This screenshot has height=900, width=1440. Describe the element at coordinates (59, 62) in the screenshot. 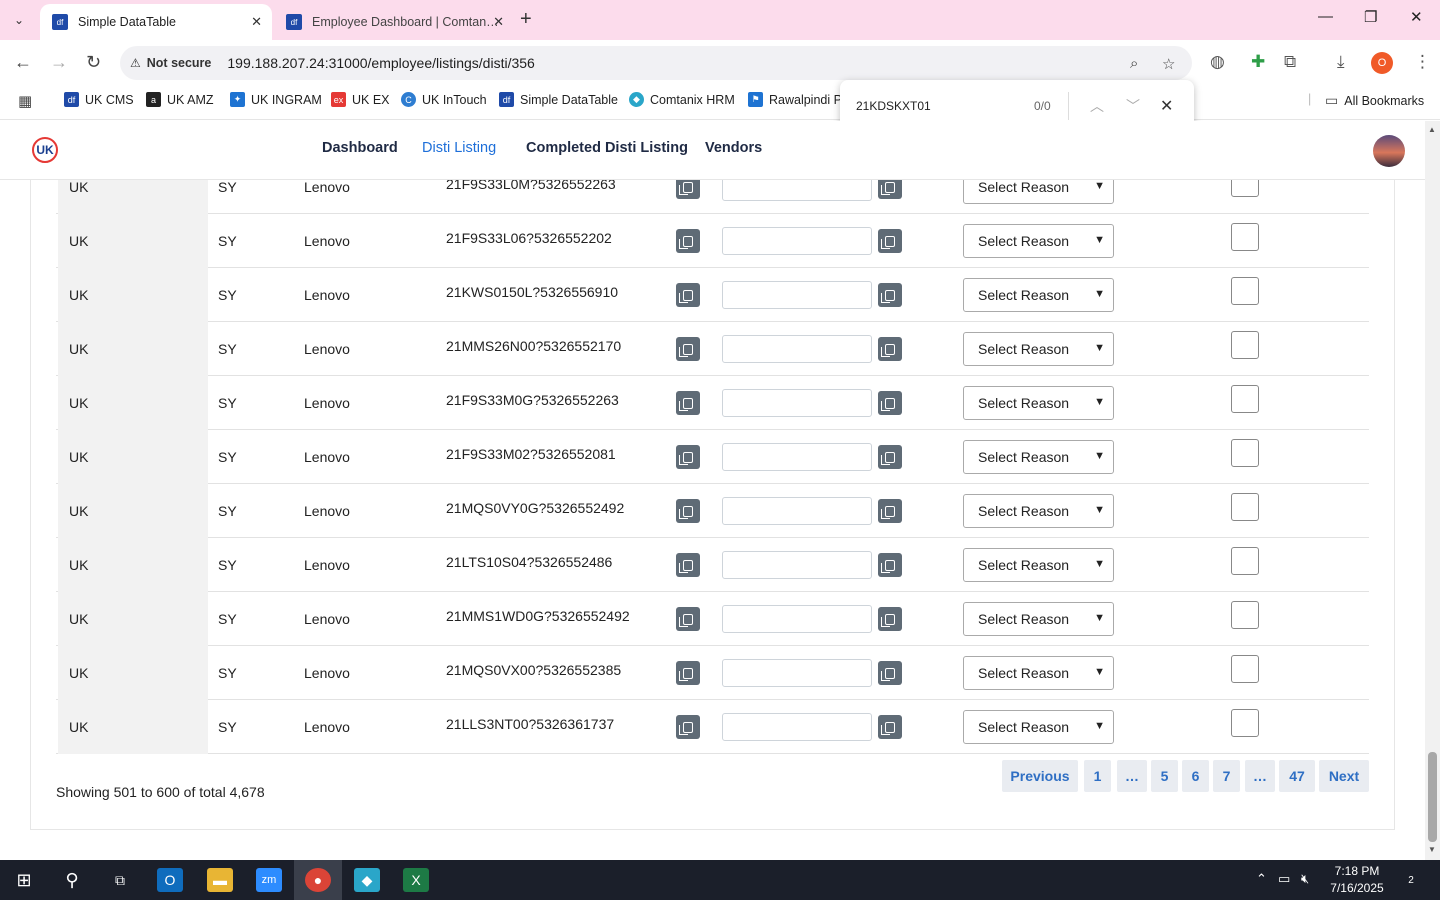

I see `forward-arrow-icon: →` at that location.